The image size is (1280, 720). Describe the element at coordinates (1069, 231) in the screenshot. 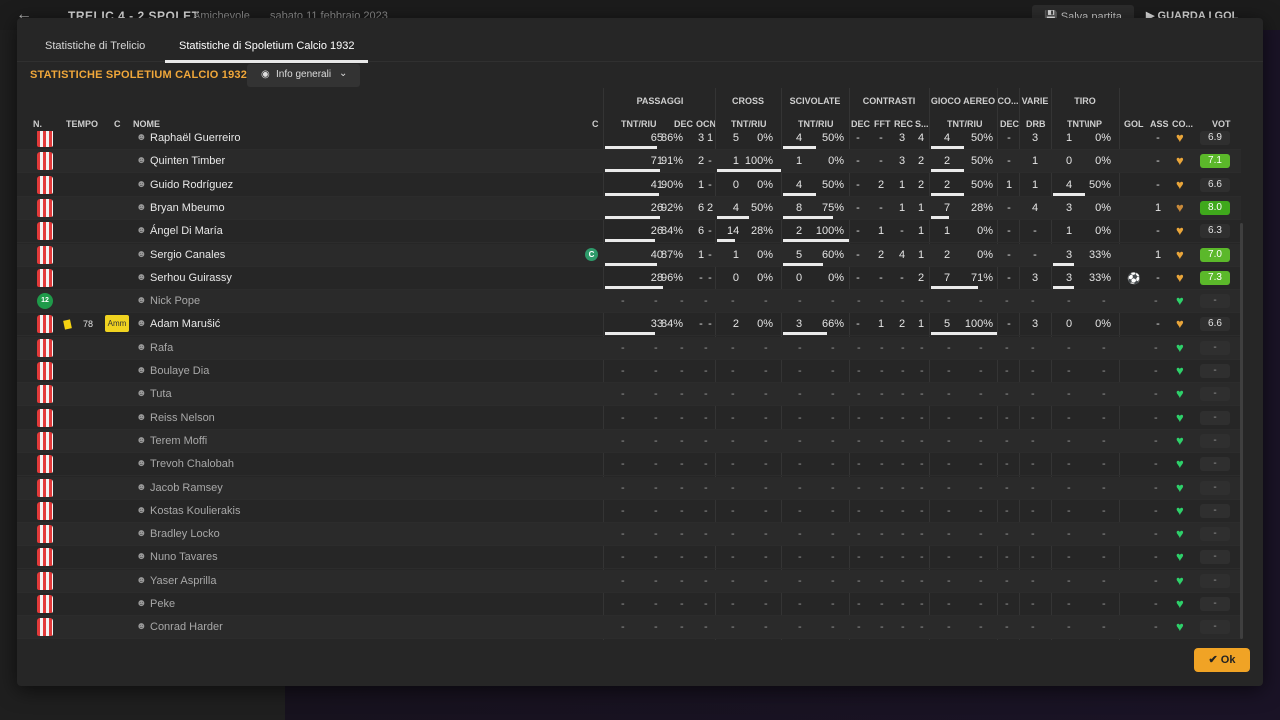

I see `stat-shot-t: 1` at that location.